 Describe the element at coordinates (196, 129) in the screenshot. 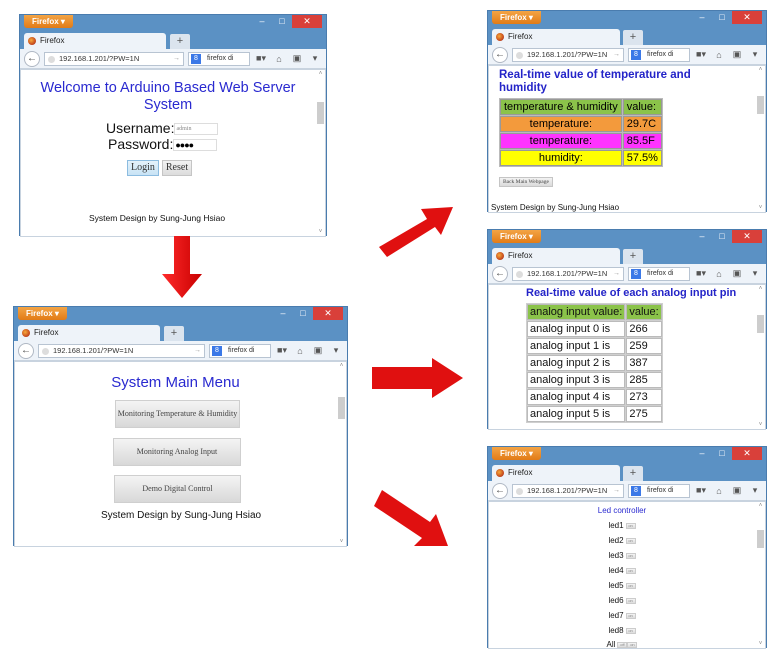

I see `username-input: admin` at that location.